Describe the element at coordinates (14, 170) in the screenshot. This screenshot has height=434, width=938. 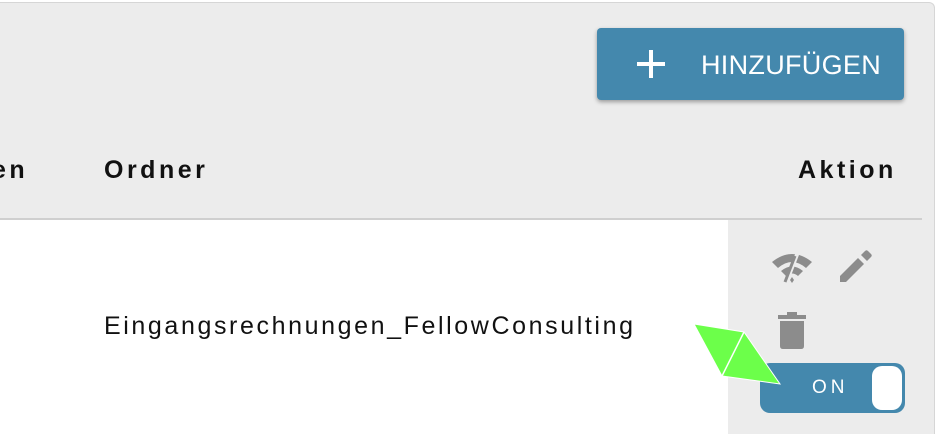
I see `column-header-partial: en` at that location.